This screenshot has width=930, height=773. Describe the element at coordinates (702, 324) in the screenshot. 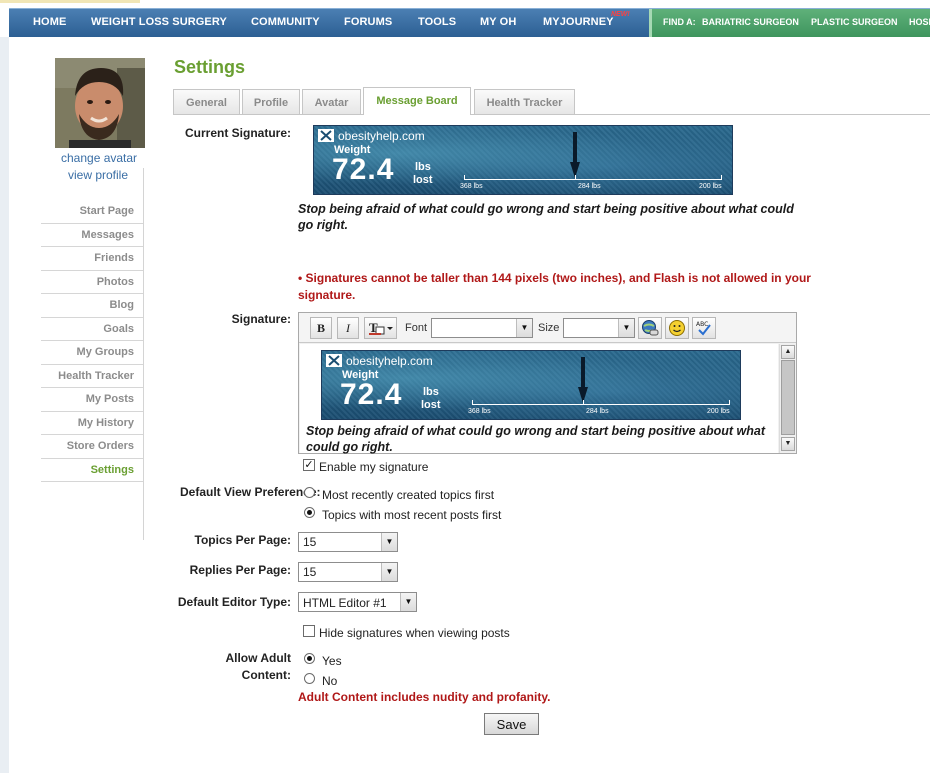

I see `svg-text: ABC` at that location.